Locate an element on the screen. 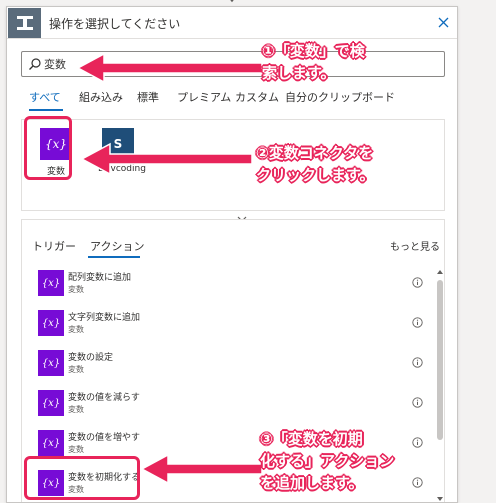  annotation-line: クリックします。 is located at coordinates (315, 175).